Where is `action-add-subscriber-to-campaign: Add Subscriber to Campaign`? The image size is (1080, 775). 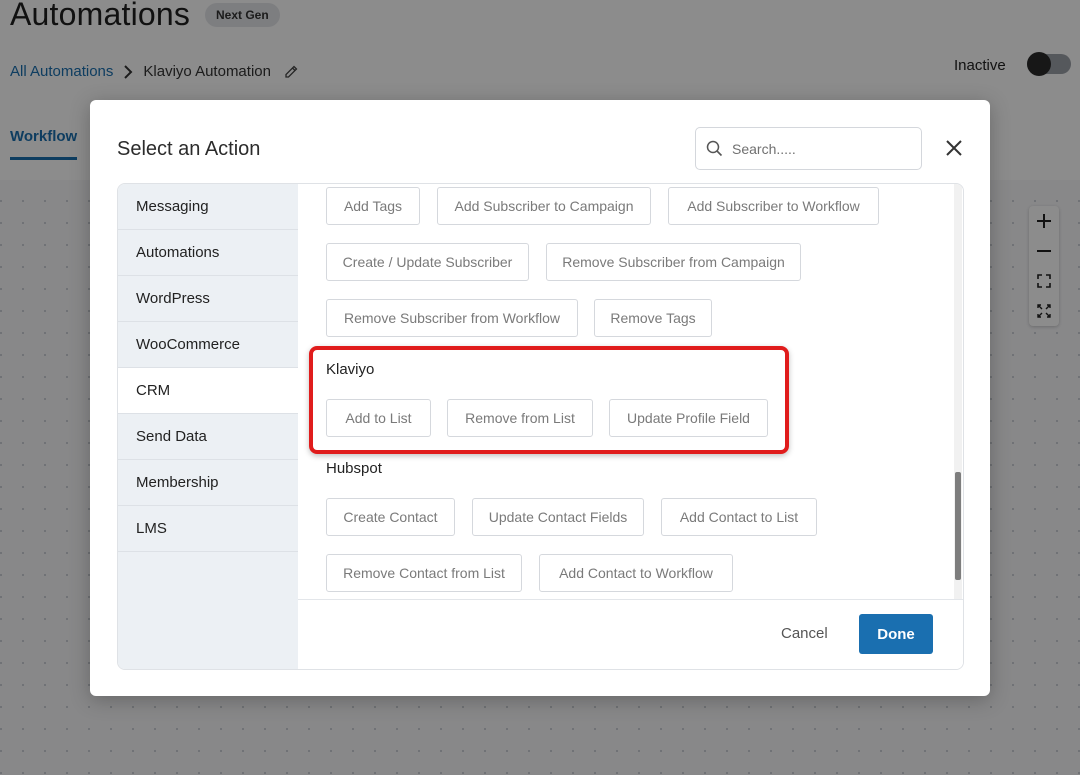 action-add-subscriber-to-campaign: Add Subscriber to Campaign is located at coordinates (544, 206).